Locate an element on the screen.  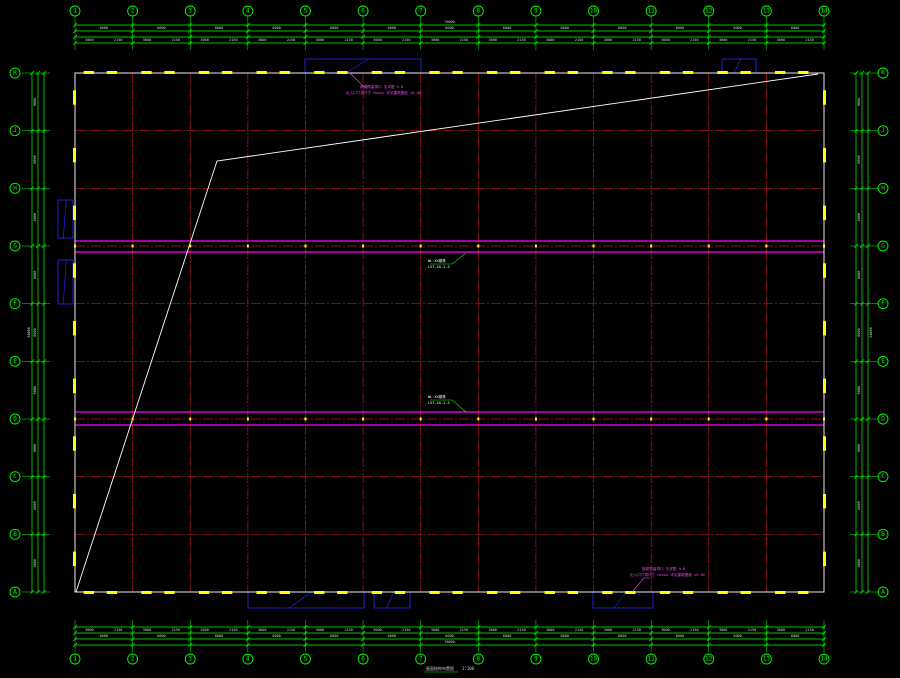
axis-right-J-label: J is located at coordinates (883, 130).